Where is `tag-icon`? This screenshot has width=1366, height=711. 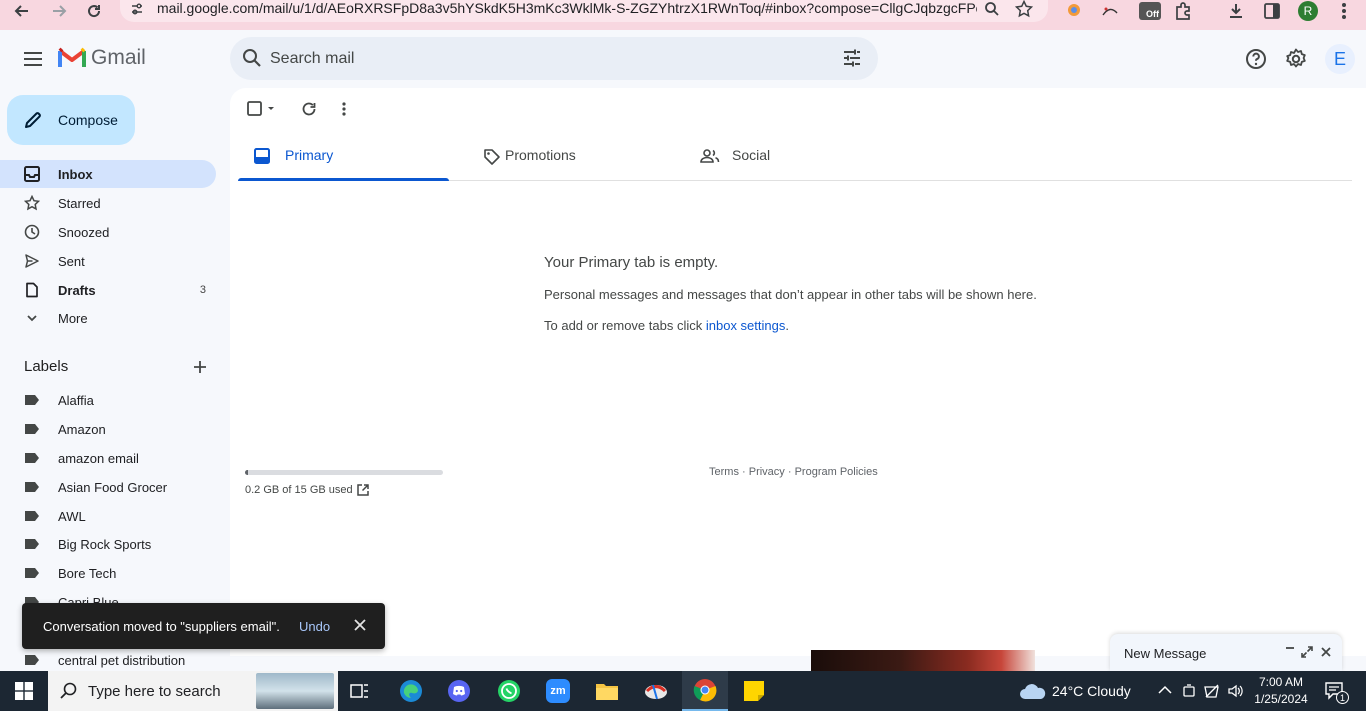 tag-icon is located at coordinates (492, 157).